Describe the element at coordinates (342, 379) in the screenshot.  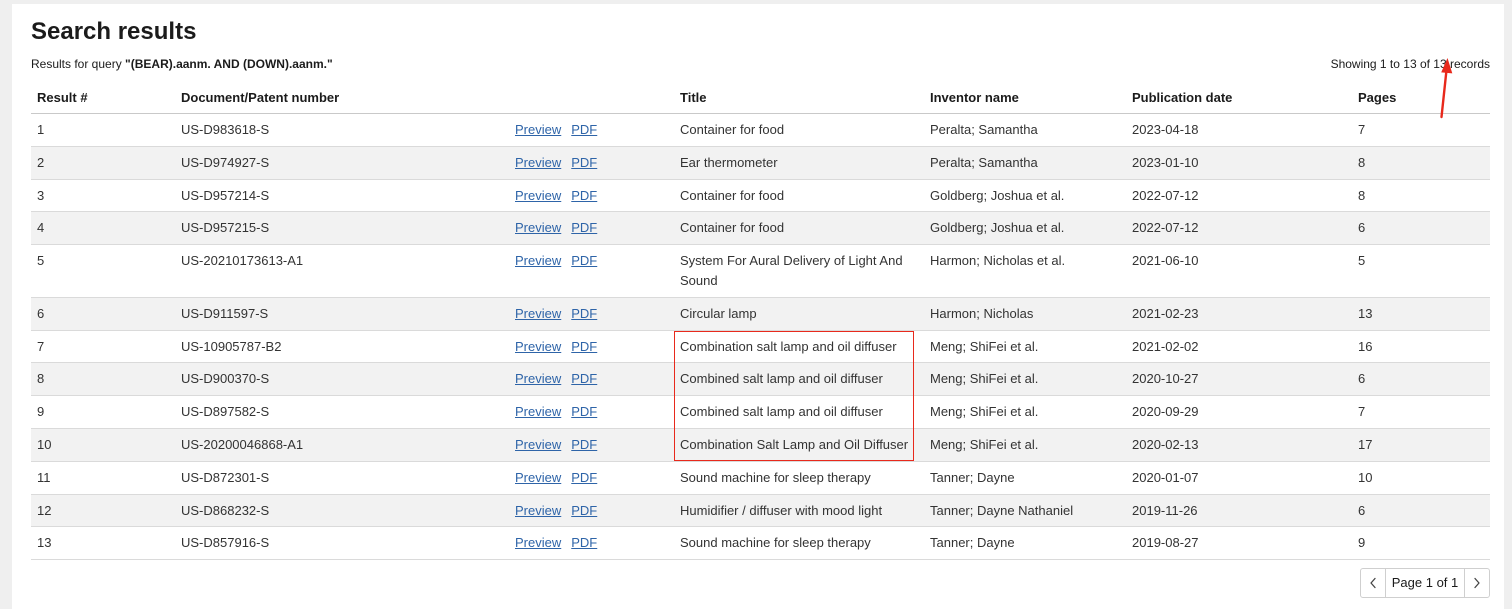
I see `patent-number: US-D900370-S` at that location.